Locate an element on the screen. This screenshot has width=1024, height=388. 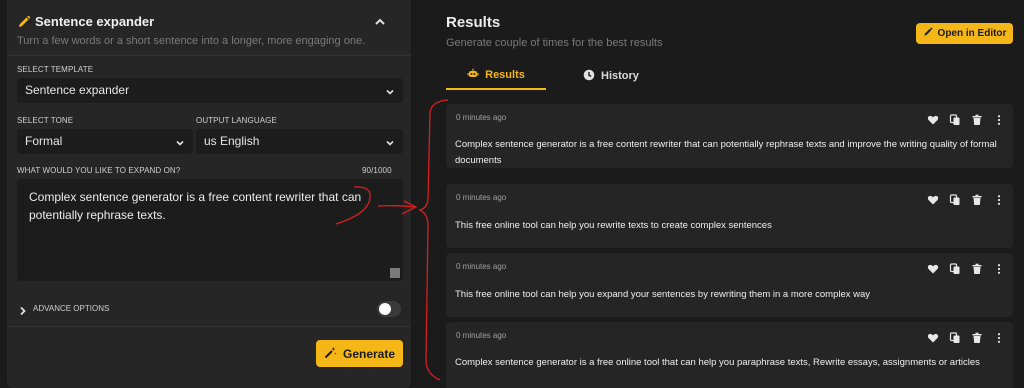
panel-title: Sentence expander is located at coordinates (95, 21).